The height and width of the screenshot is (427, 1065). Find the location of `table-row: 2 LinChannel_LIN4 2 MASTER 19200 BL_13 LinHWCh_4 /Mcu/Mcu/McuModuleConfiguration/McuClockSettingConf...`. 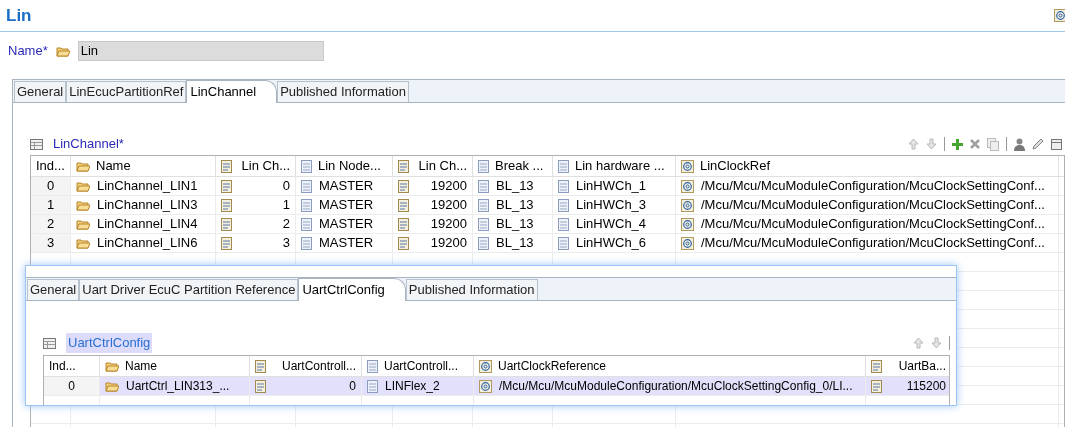

table-row: 2 LinChannel_LIN4 2 MASTER 19200 BL_13 LinHWCh_4 /Mcu/Mcu/McuModuleConfiguration/McuClockSettingConf... is located at coordinates (547, 224).